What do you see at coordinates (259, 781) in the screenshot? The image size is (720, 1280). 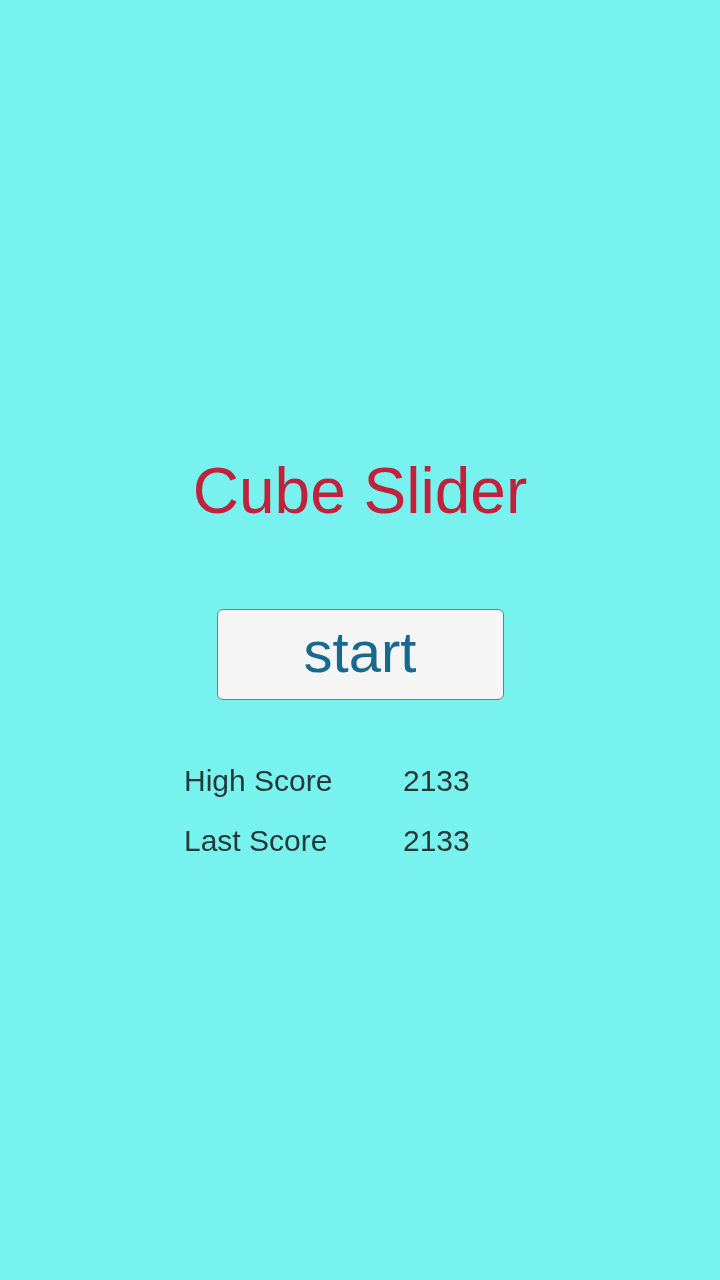 I see `score-label: High Score` at bounding box center [259, 781].